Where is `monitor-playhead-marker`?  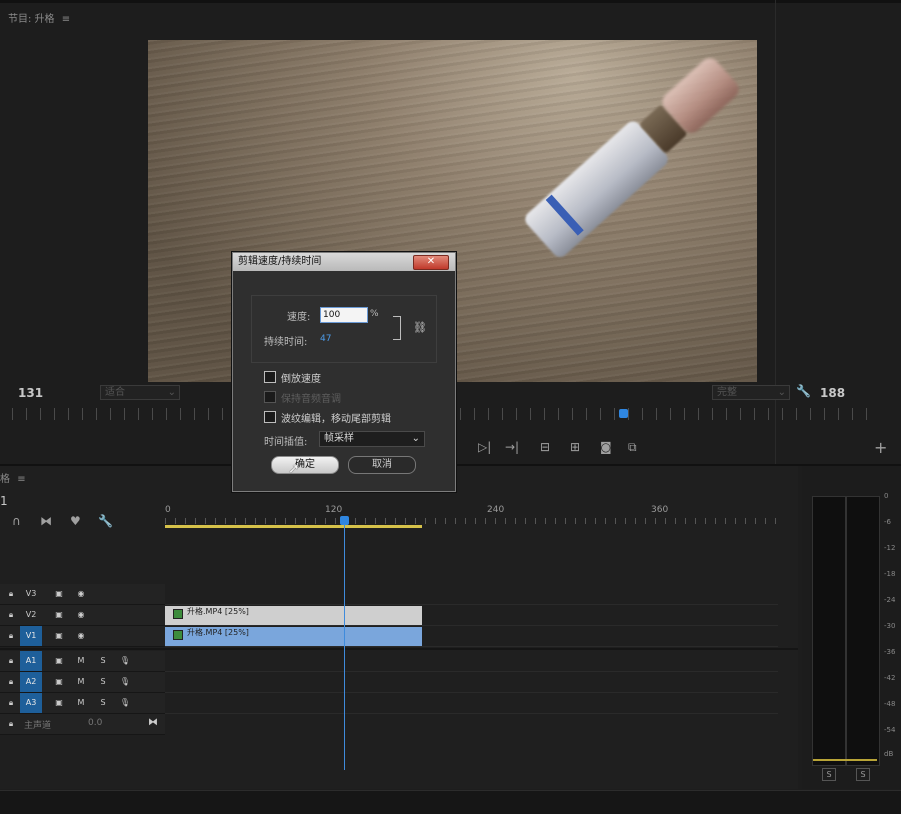 monitor-playhead-marker is located at coordinates (623, 413).